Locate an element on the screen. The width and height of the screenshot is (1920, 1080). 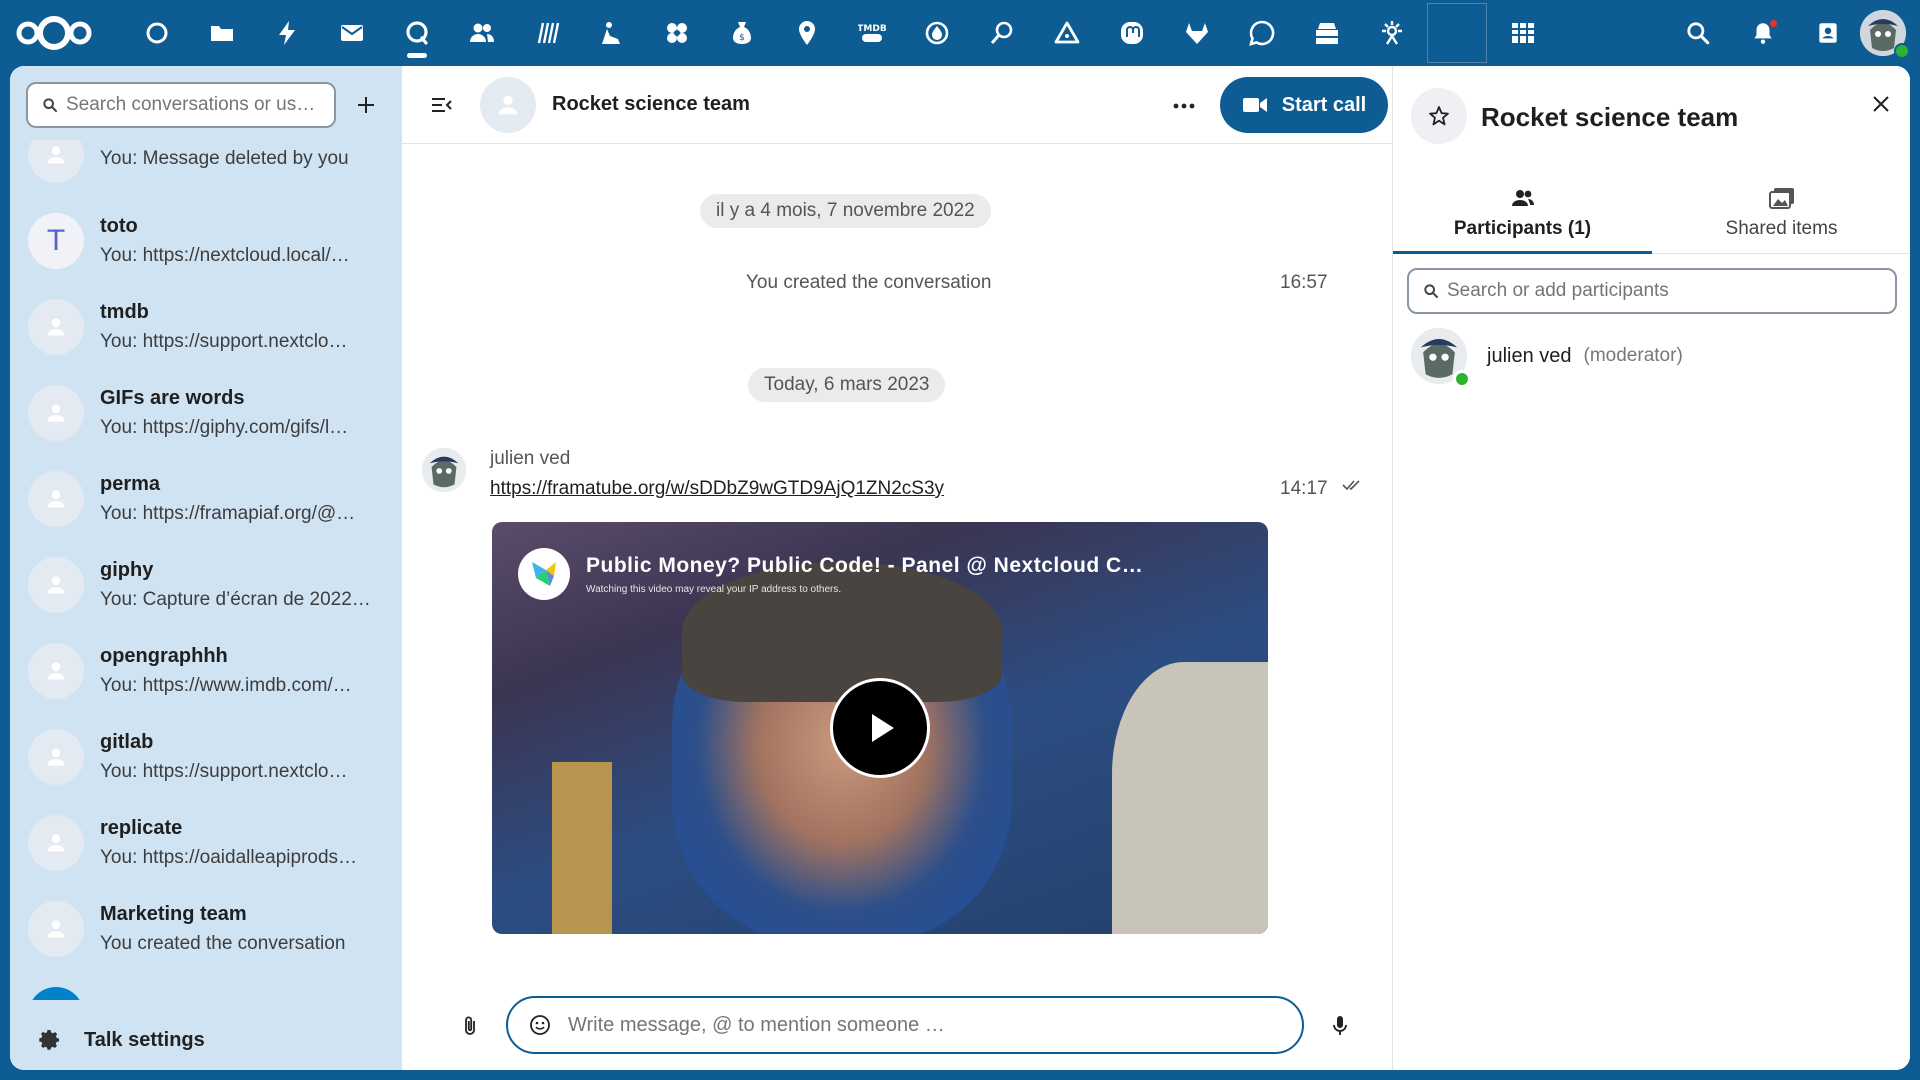
conversation-name: opengraphhh is located at coordinates (164, 656).